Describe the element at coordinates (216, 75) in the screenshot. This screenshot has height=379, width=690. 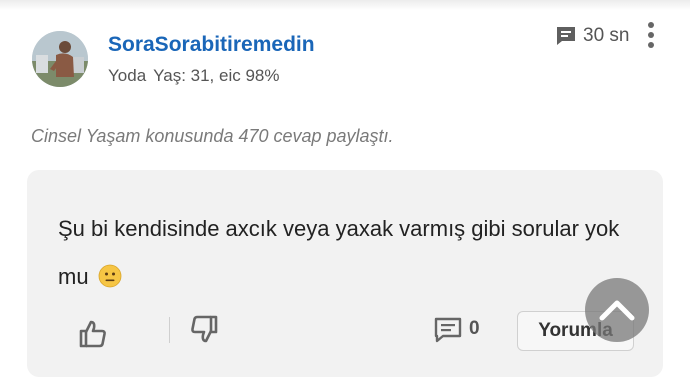
I see `user-stats: Yaş: 31, eic 98%` at that location.